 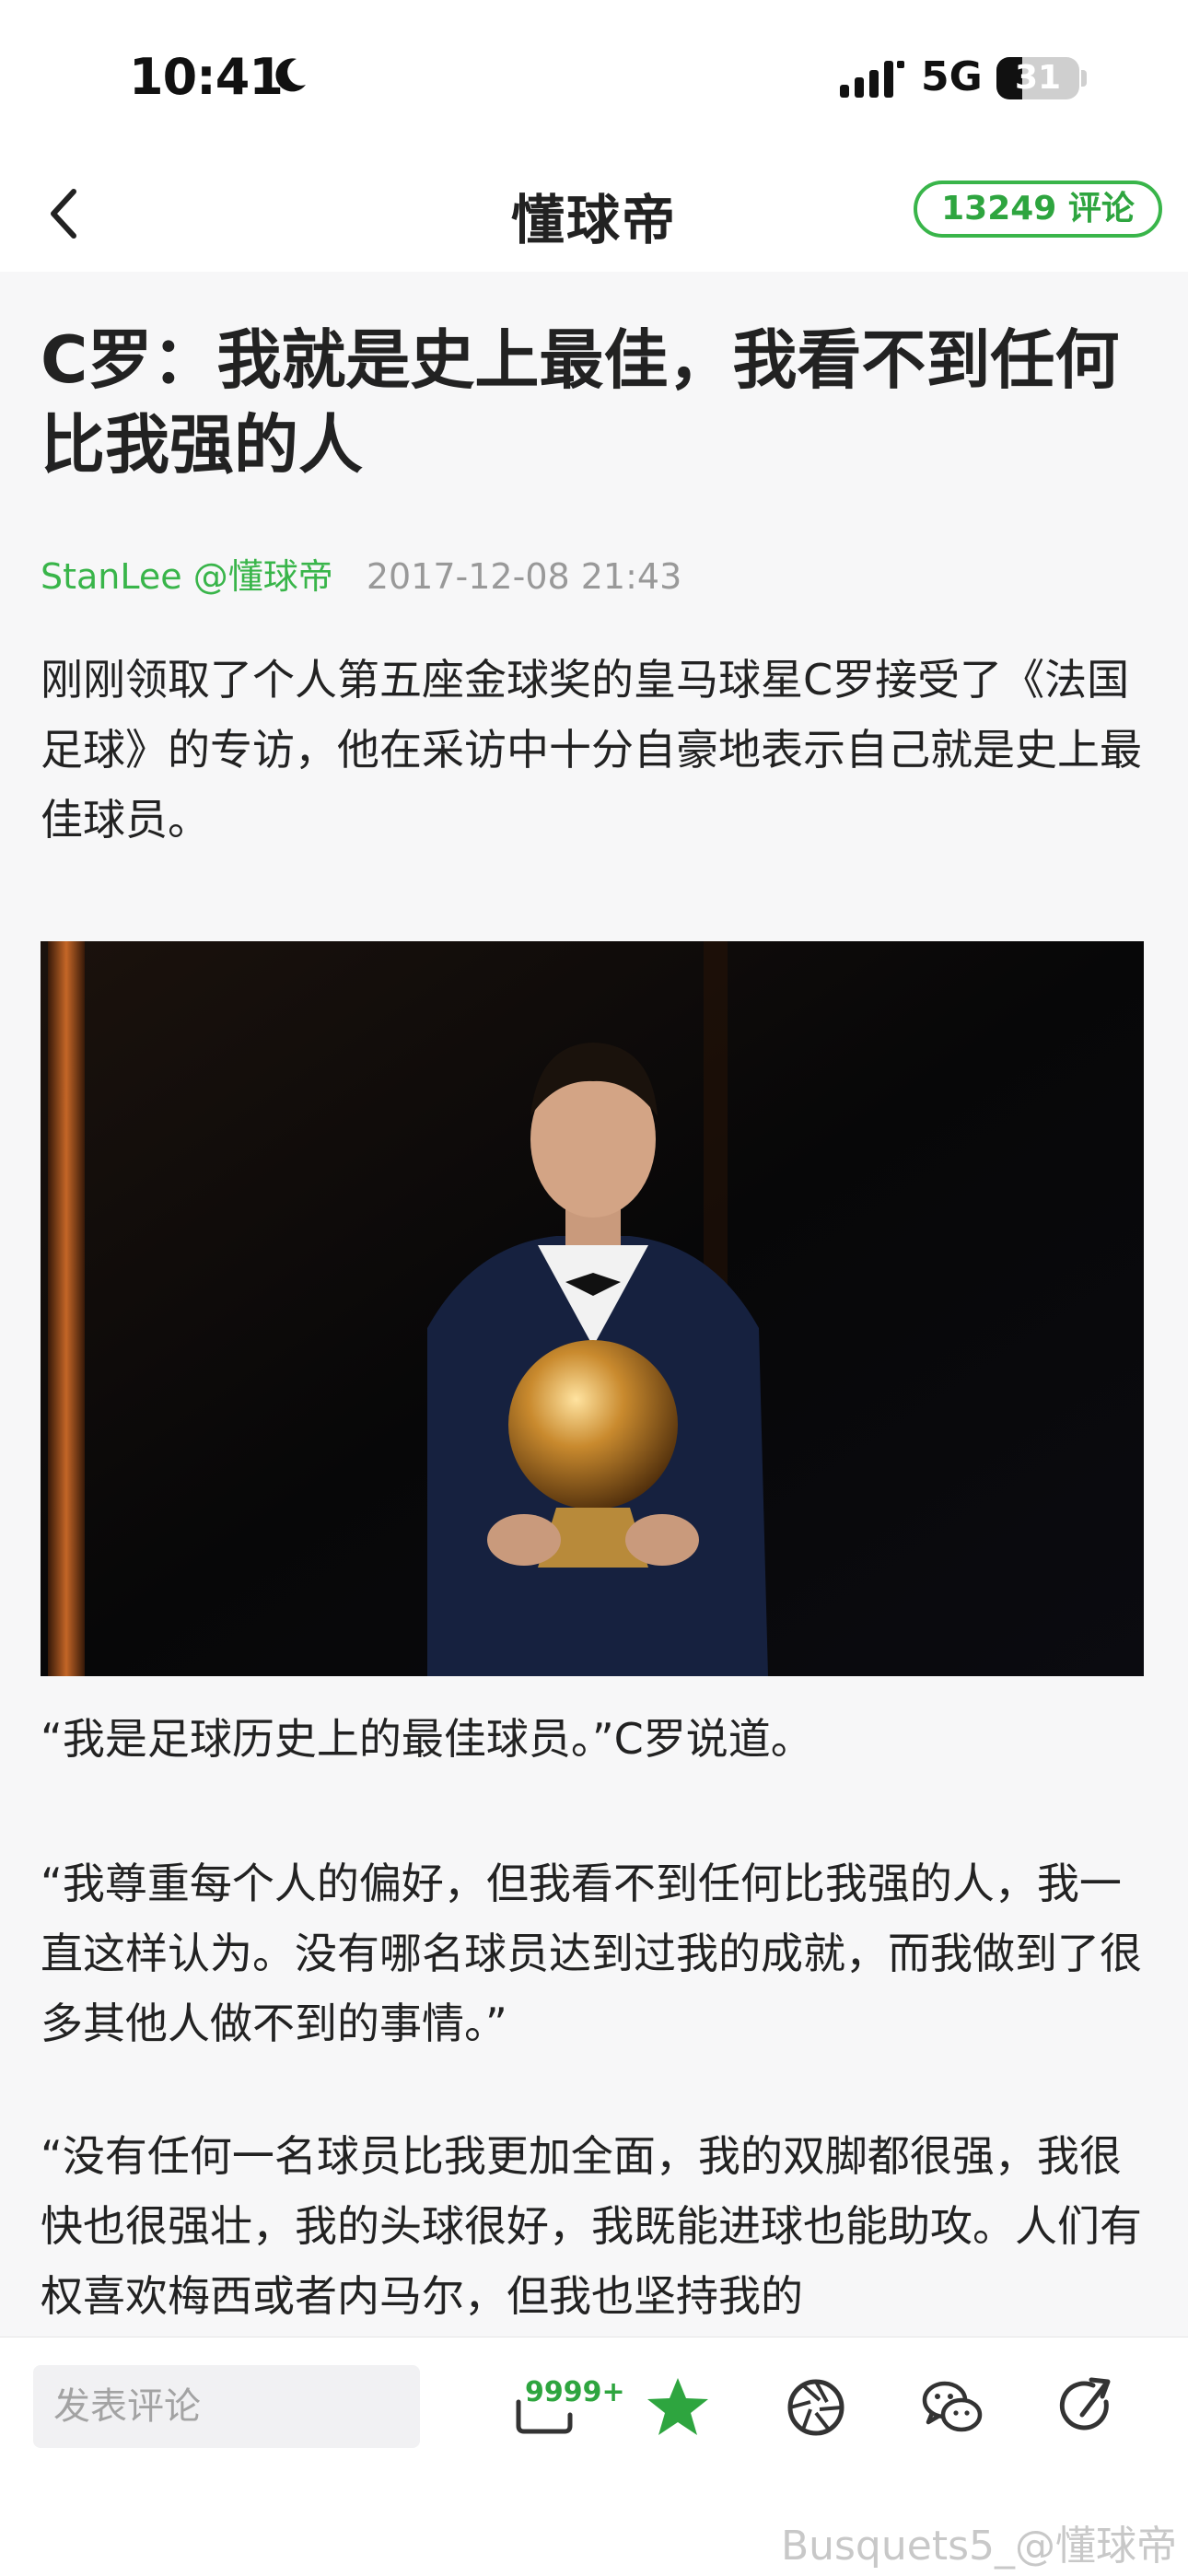 I want to click on share-button, so click(x=1087, y=2407).